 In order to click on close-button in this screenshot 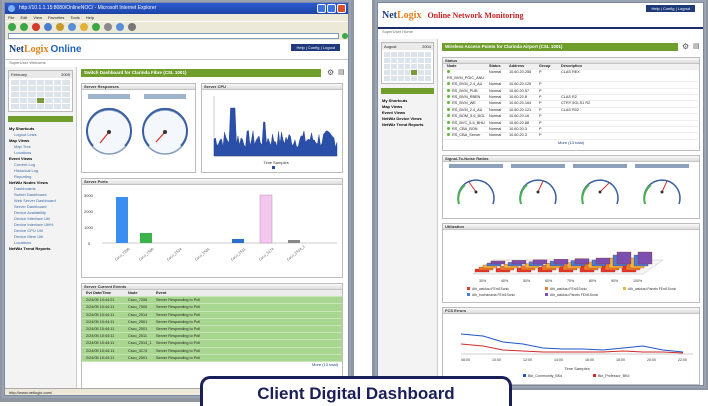, I will do `click(341, 8)`.